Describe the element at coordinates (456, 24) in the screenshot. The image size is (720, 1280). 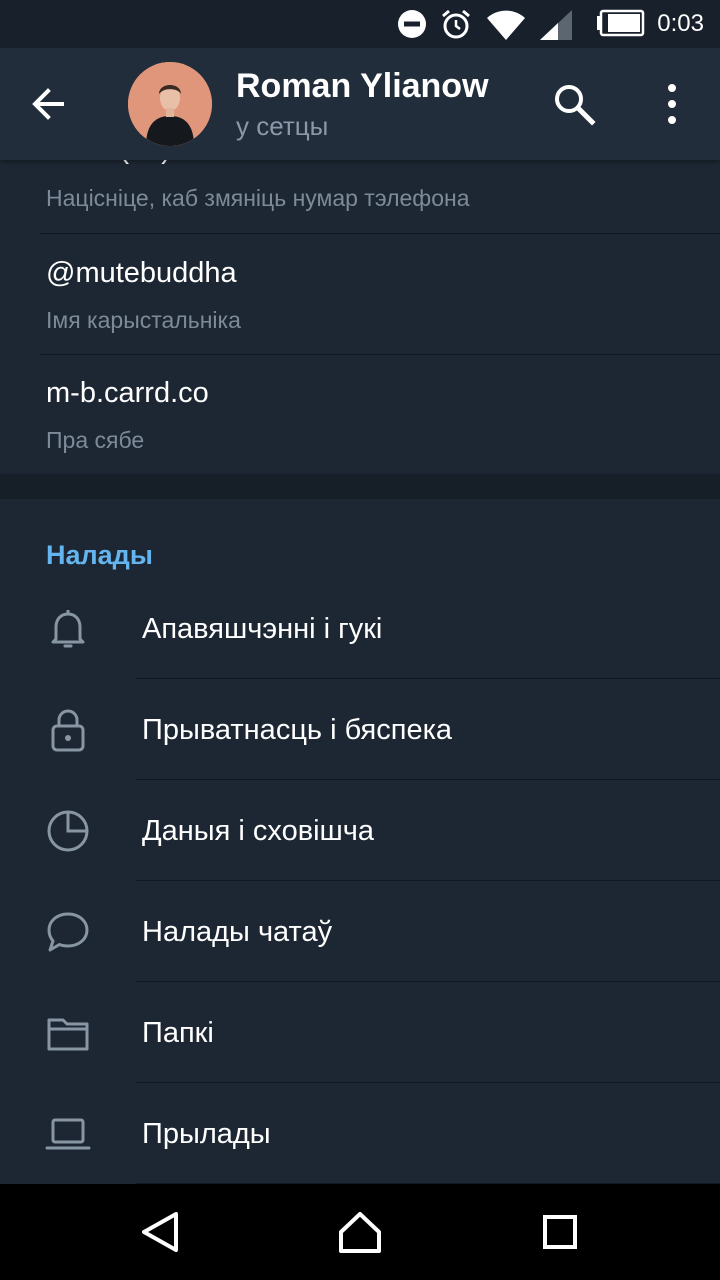
I see `alarm-icon` at that location.